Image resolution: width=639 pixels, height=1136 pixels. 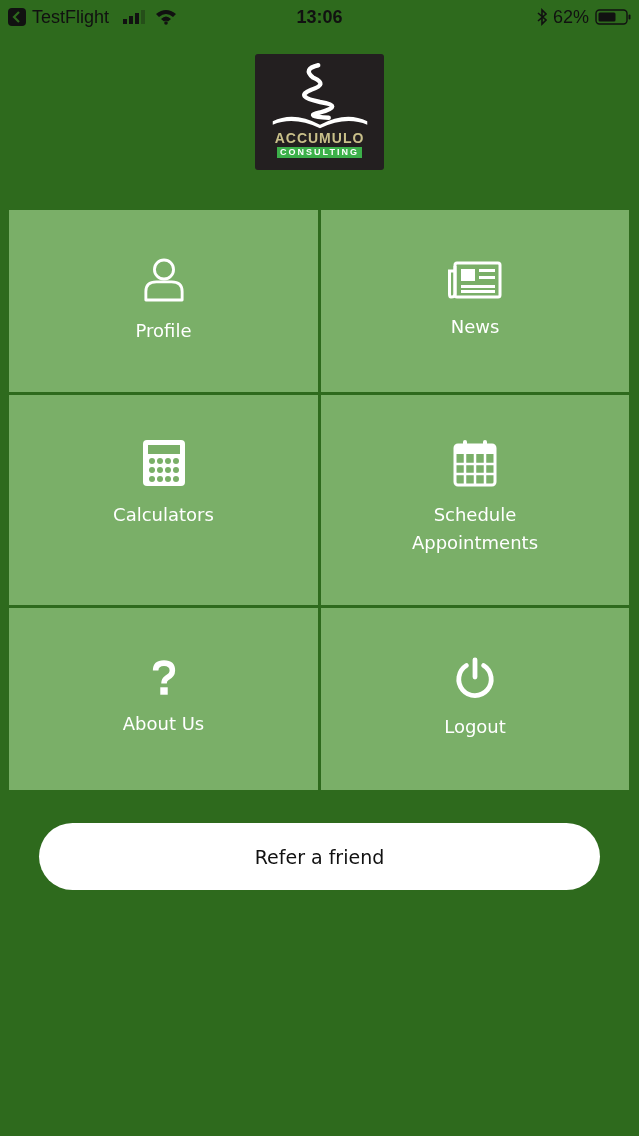 What do you see at coordinates (319, 152) in the screenshot?
I see `logo-tagline: CONSULTING` at bounding box center [319, 152].